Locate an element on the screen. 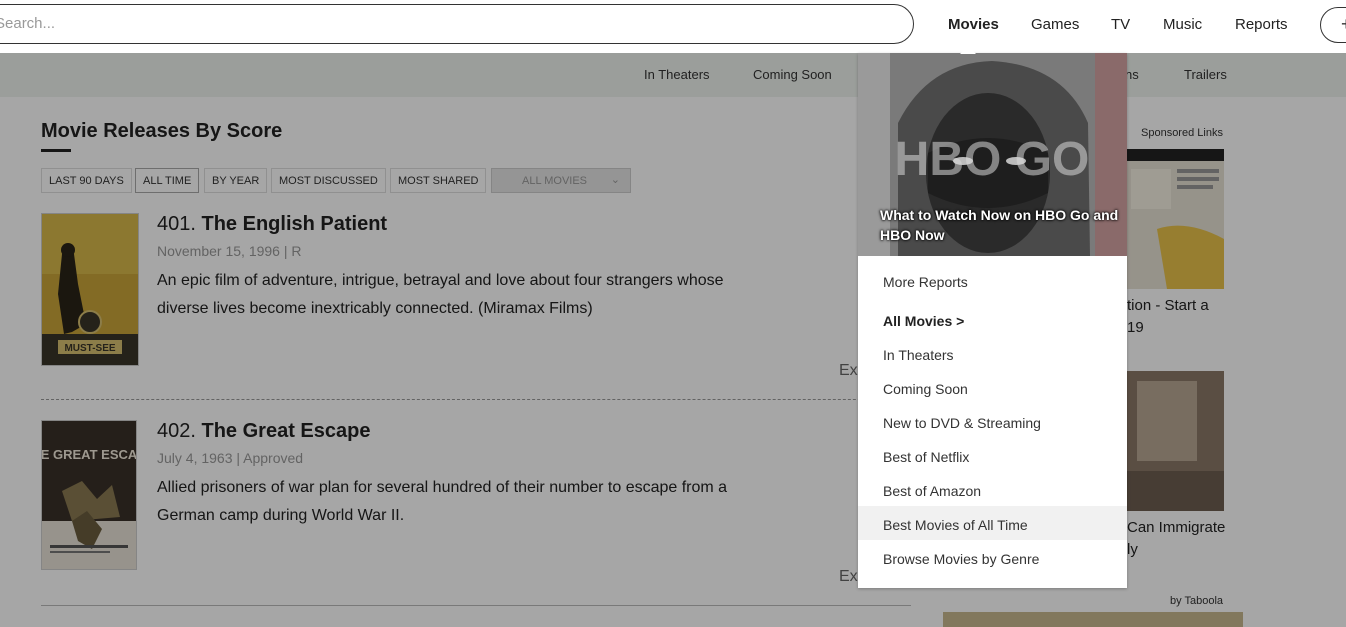  menu-item-coming-soon: Coming Soon is located at coordinates (925, 389).